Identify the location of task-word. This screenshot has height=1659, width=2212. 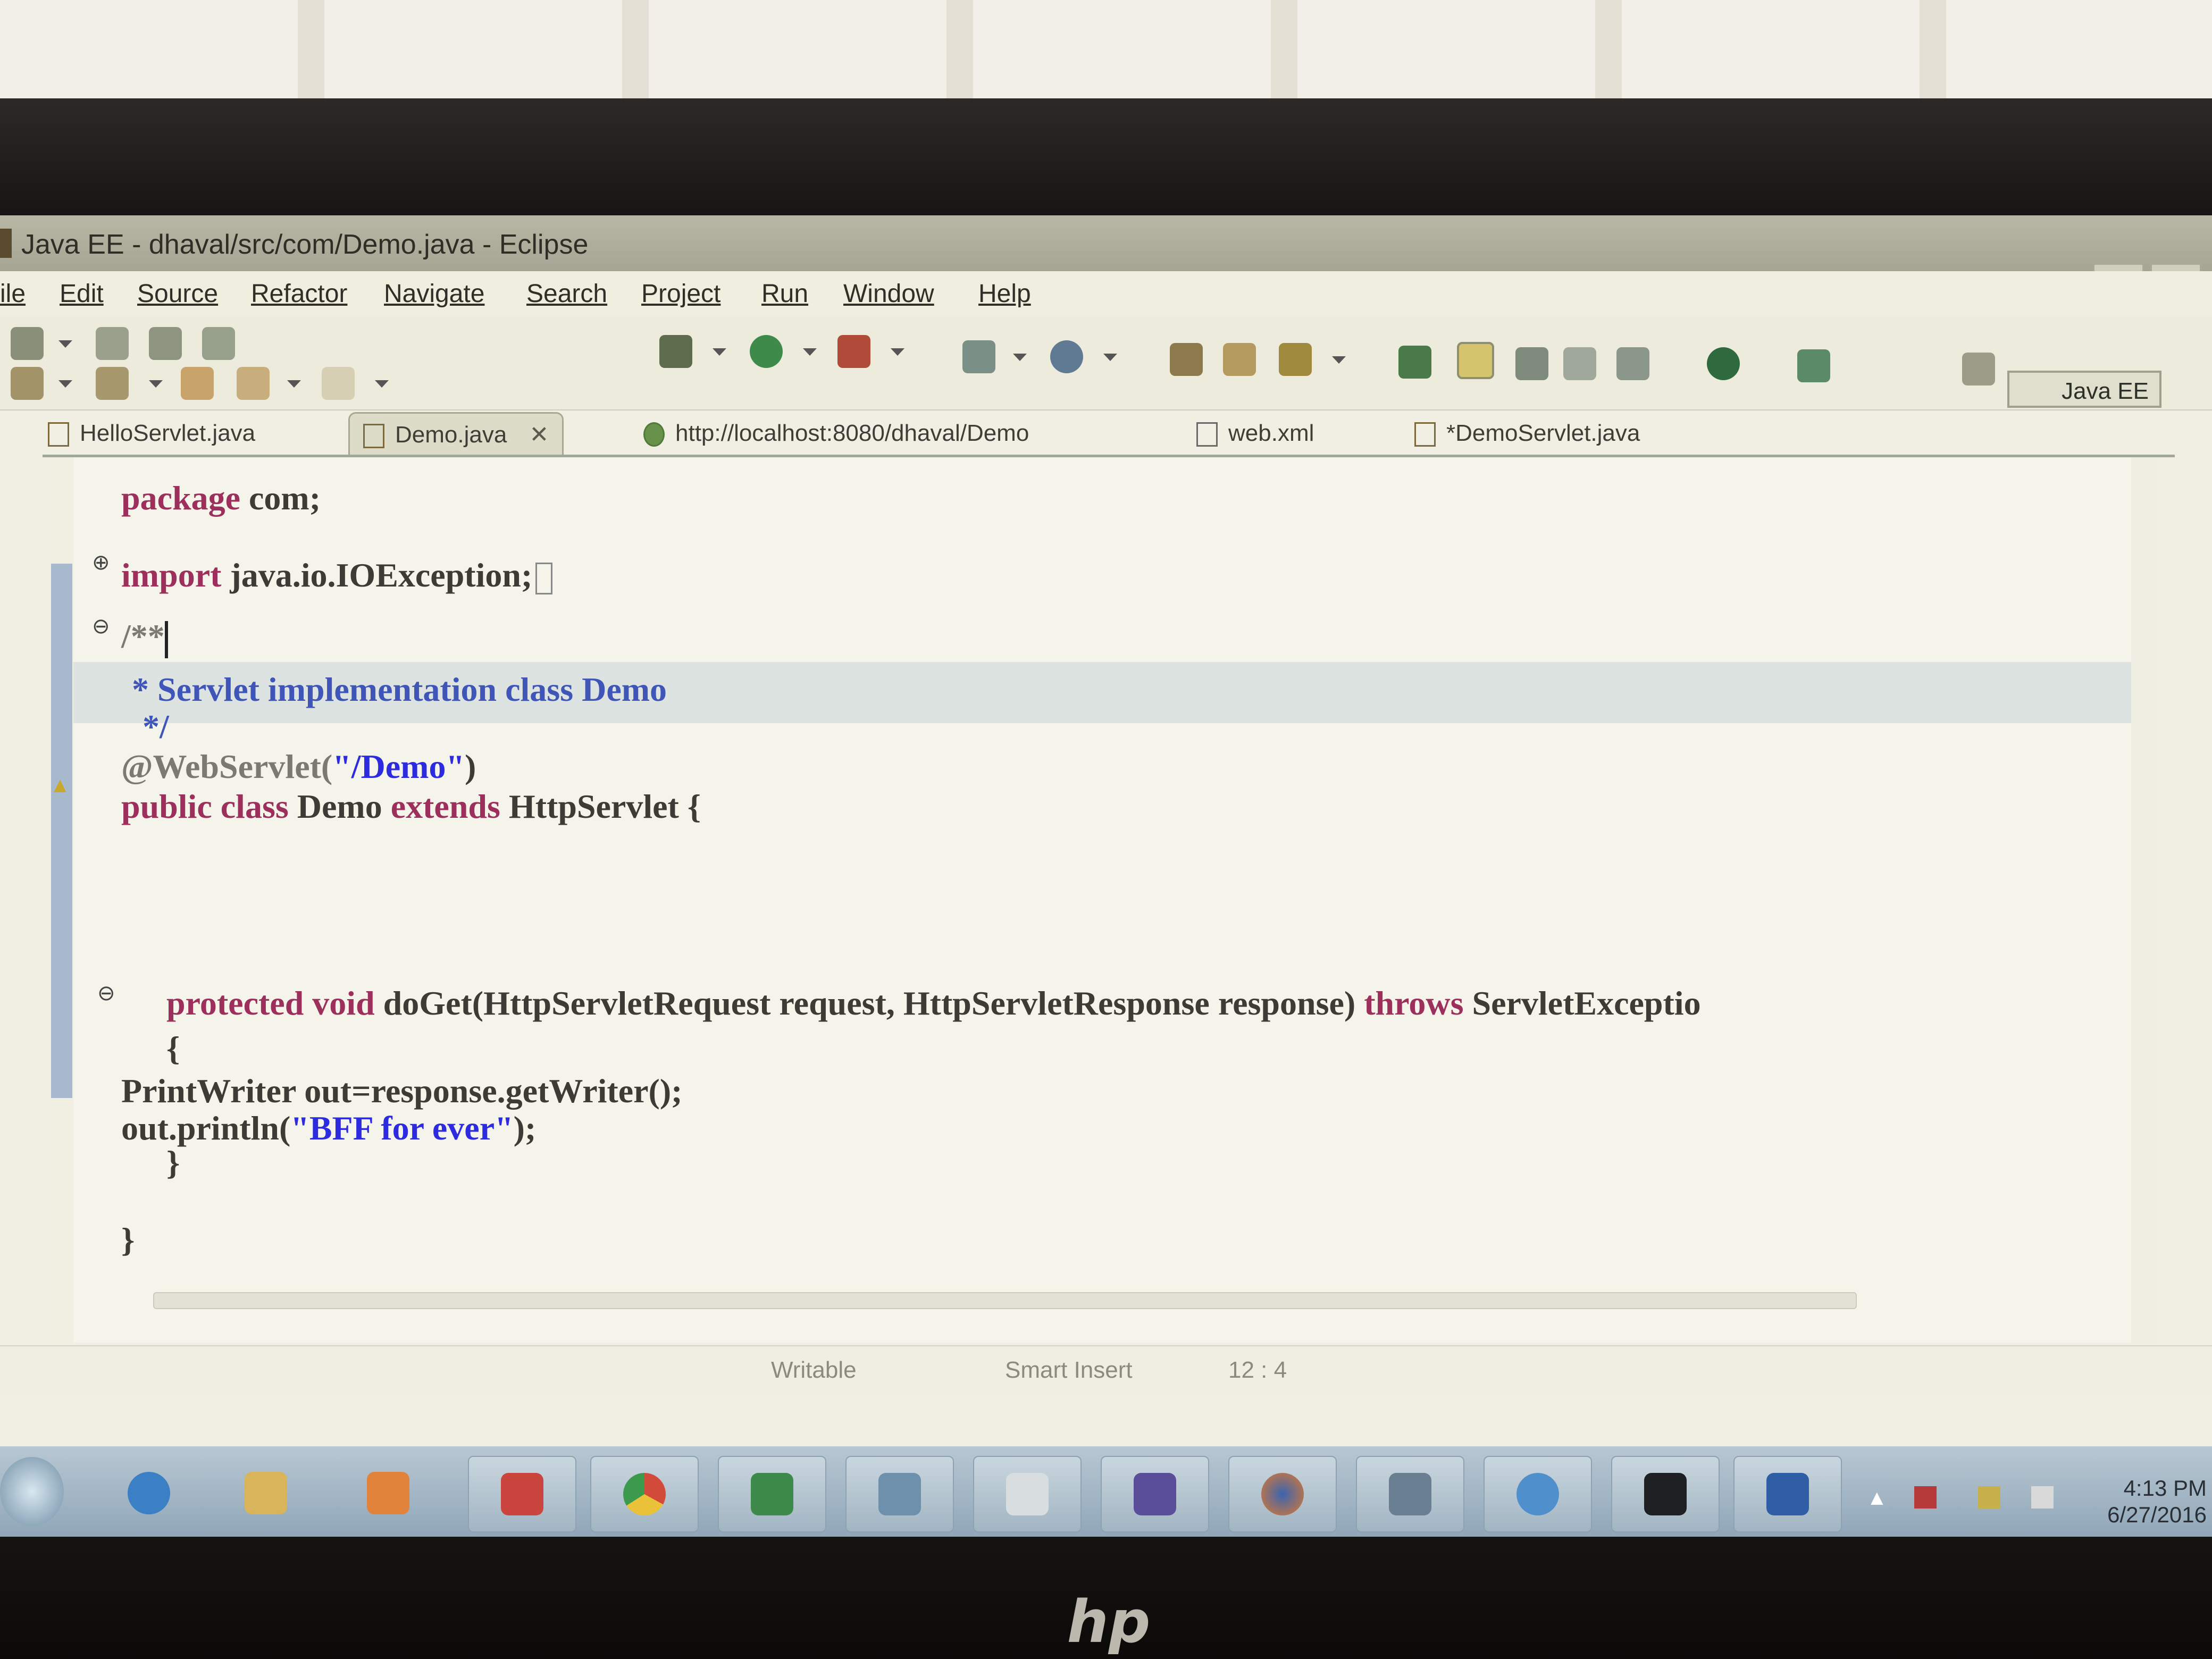
(1787, 1494).